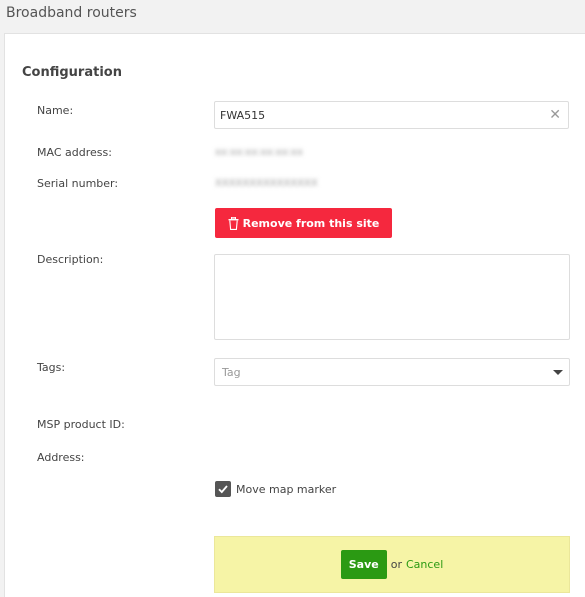 This screenshot has width=585, height=597. Describe the element at coordinates (243, 115) in the screenshot. I see `name-value: FWA515` at that location.